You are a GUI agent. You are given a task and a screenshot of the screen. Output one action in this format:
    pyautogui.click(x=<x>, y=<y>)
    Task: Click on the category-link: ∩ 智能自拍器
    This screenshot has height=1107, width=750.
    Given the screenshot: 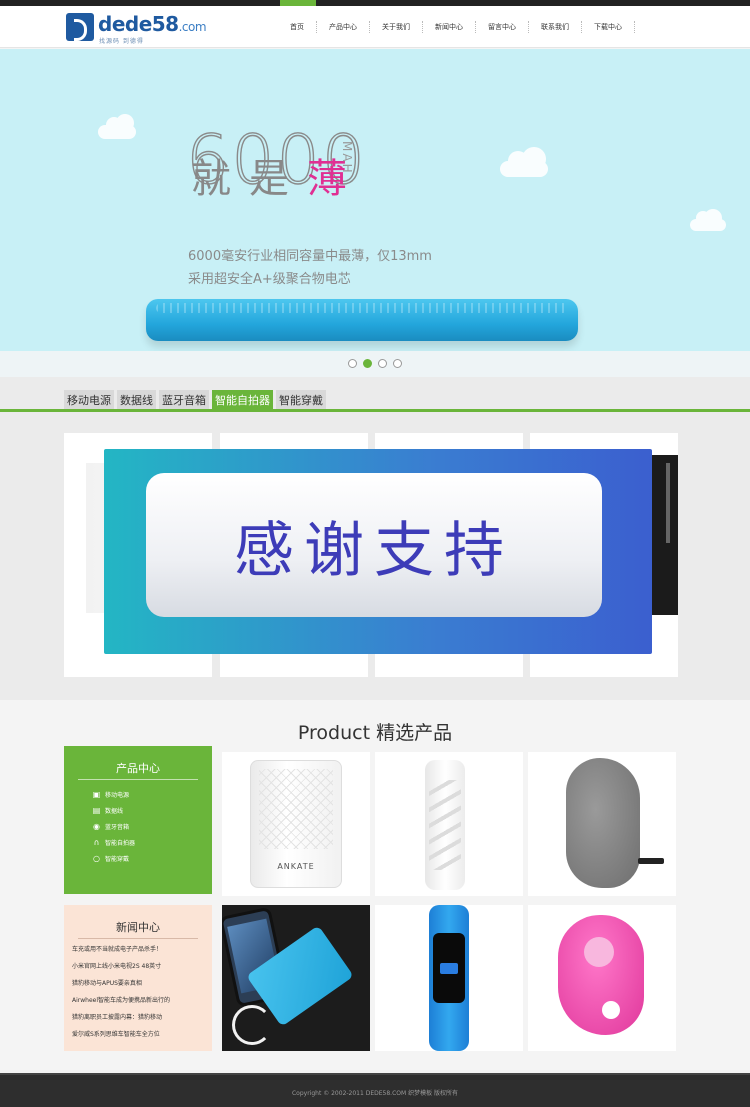 What is the action you would take?
    pyautogui.click(x=113, y=842)
    